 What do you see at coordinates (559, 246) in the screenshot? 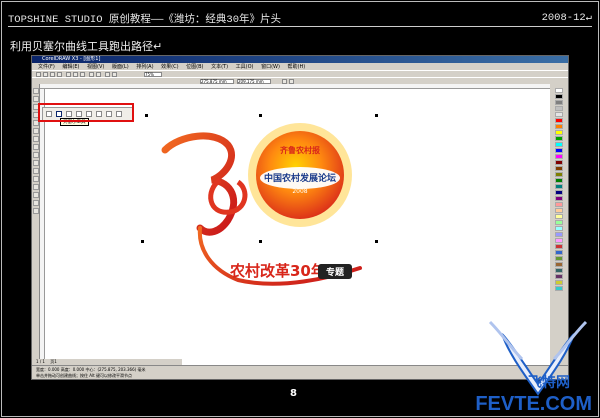
I see `swatch-brick` at bounding box center [559, 246].